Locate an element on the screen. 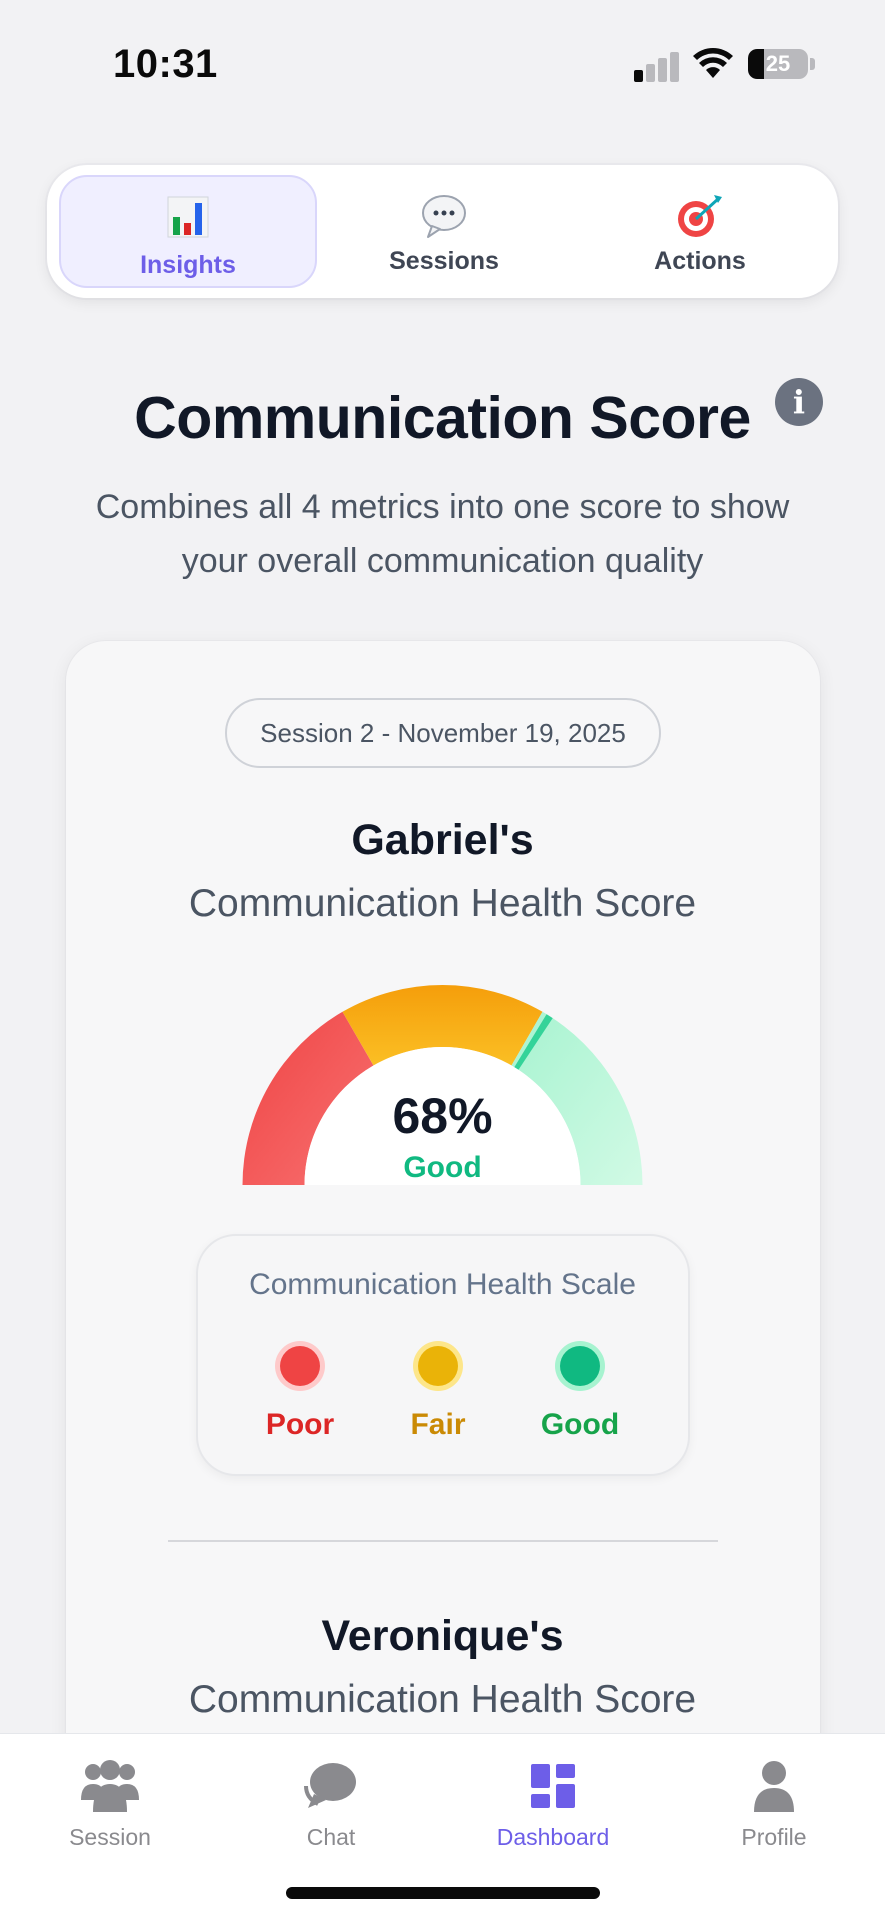 This screenshot has width=885, height=1920. insights-tab-bar: Insights Sessions Actions is located at coordinates (442, 231).